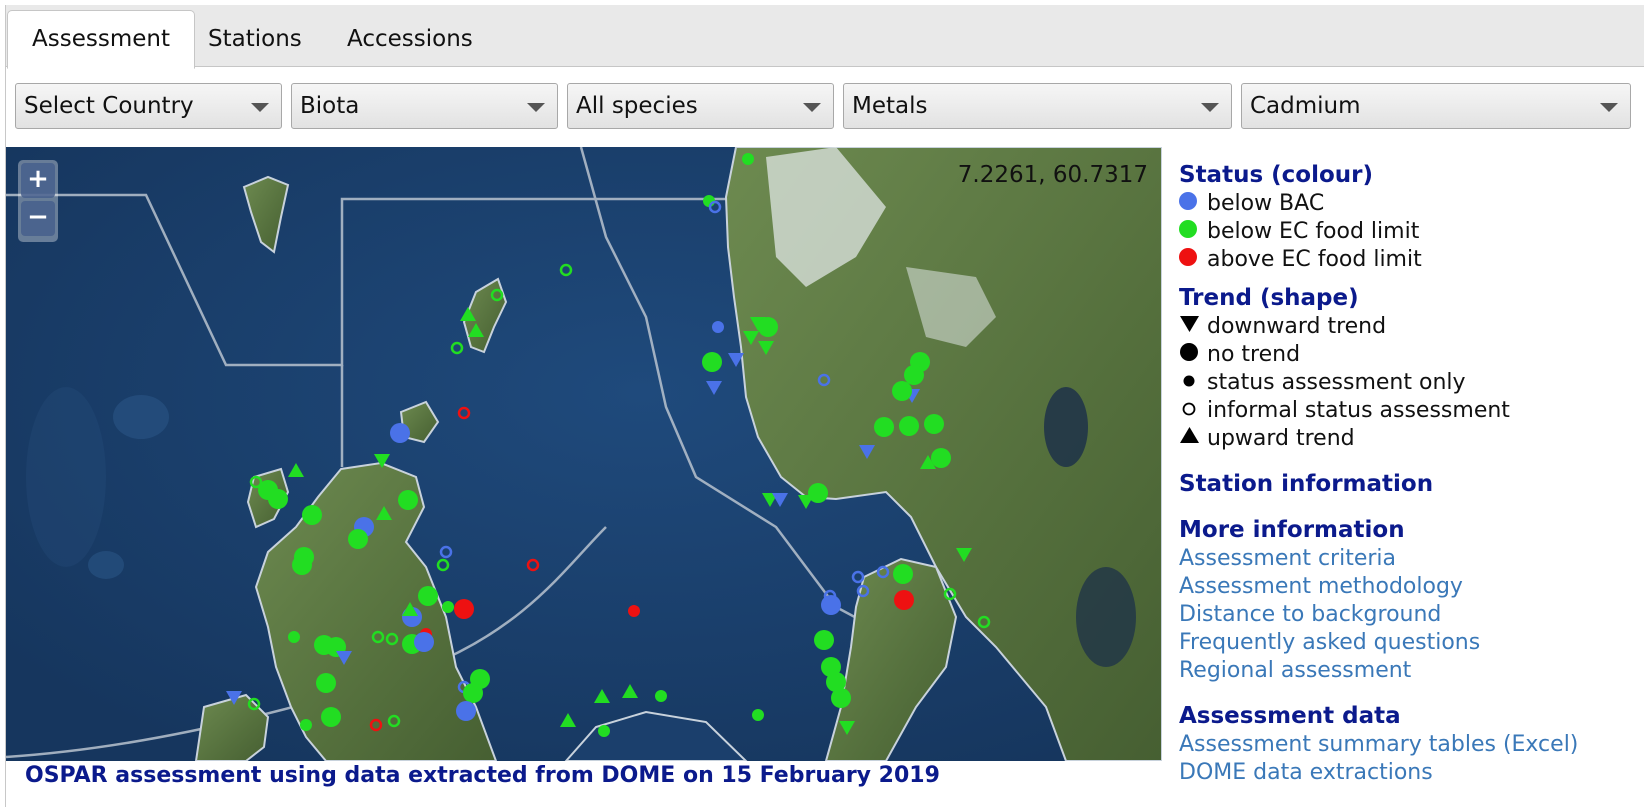  Describe the element at coordinates (1189, 352) in the screenshot. I see `legend-shape-no-trend` at that location.